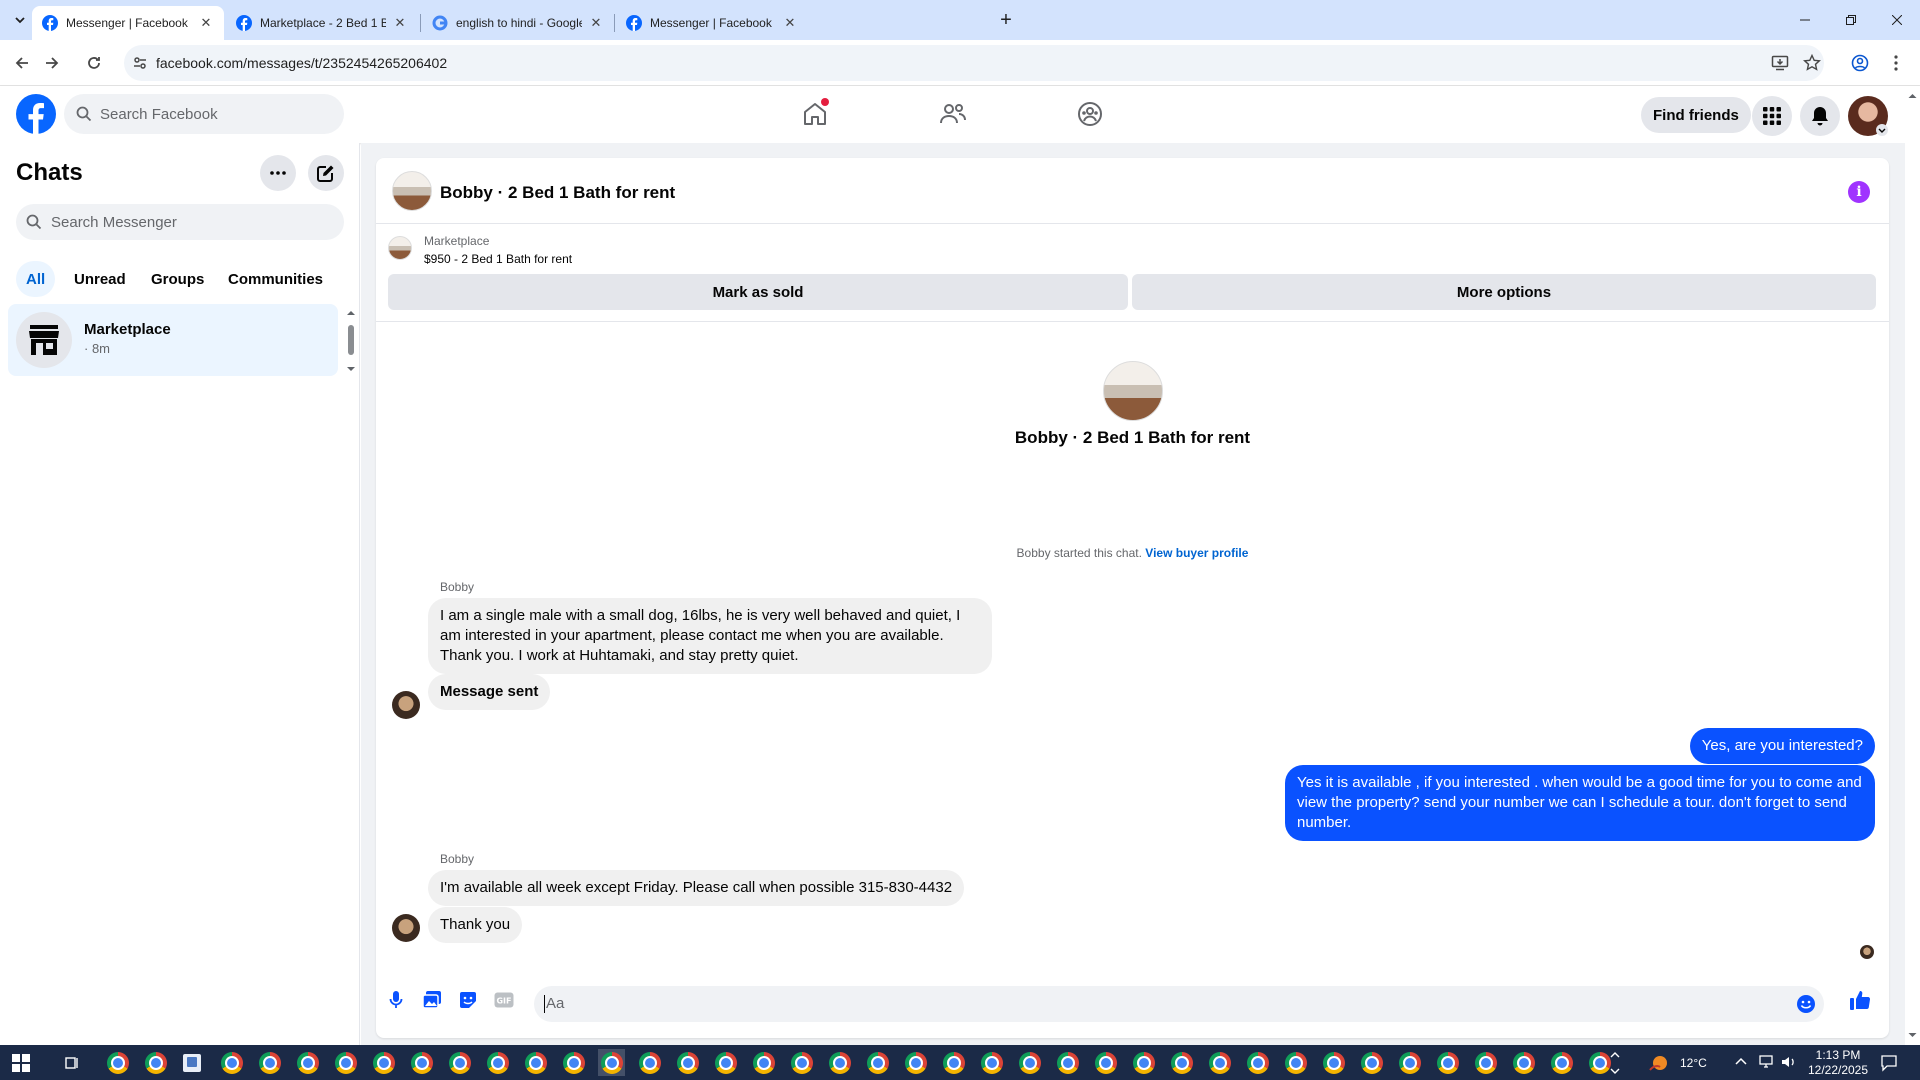 Image resolution: width=1920 pixels, height=1080 pixels. What do you see at coordinates (20, 20) in the screenshot?
I see `tab-search-button` at bounding box center [20, 20].